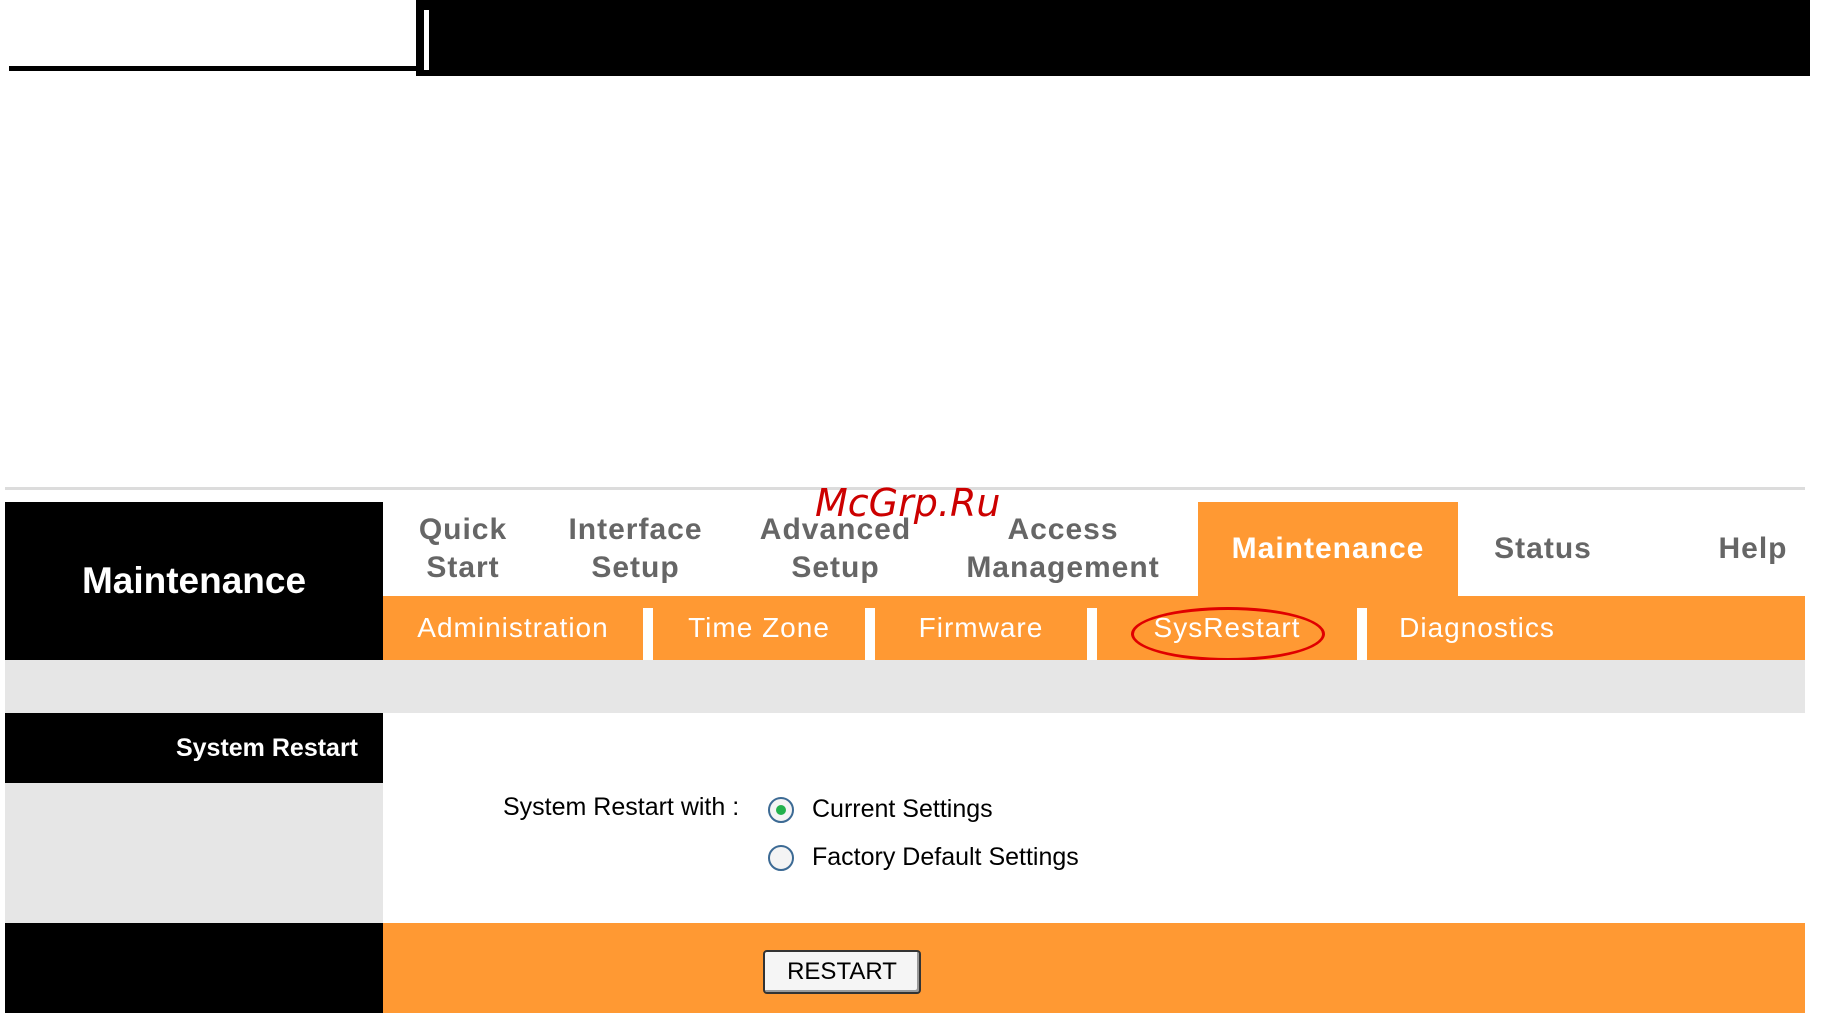  What do you see at coordinates (635, 549) in the screenshot?
I see `nav-interface-setup: Interface Setup` at bounding box center [635, 549].